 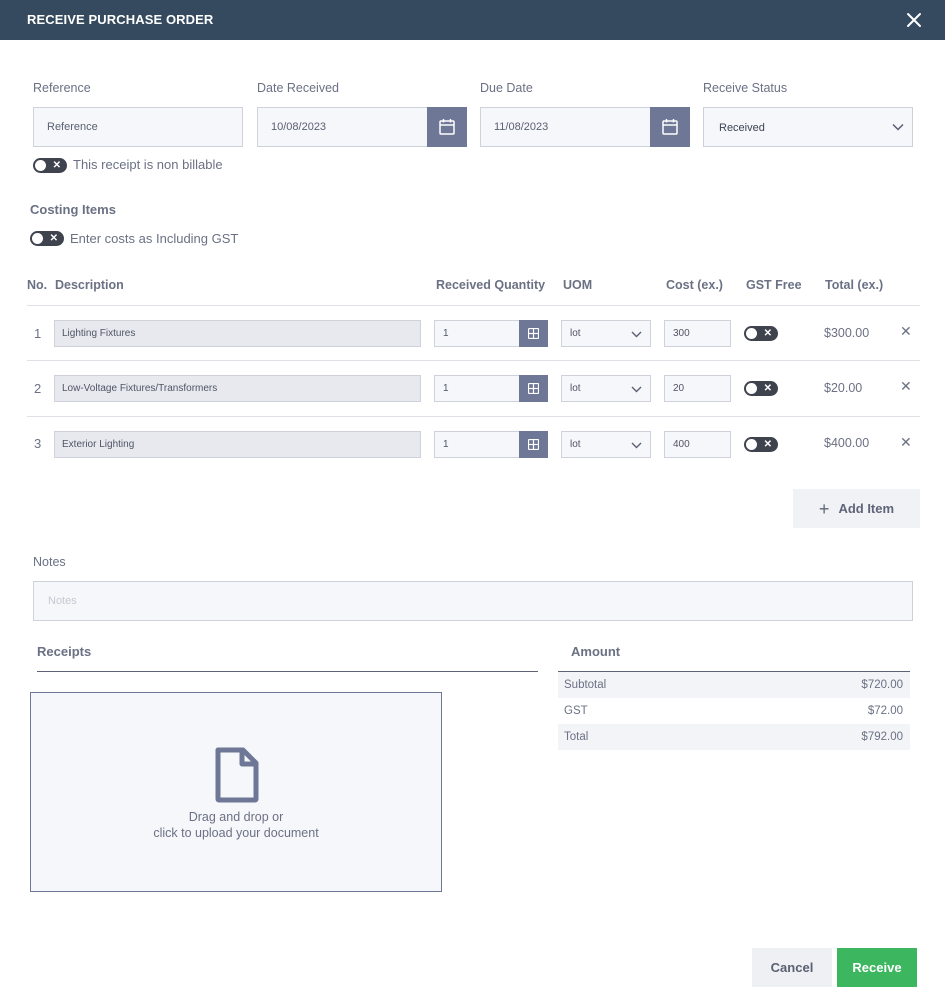 What do you see at coordinates (47, 238) in the screenshot?
I see `including-gst-toggle: ✕` at bounding box center [47, 238].